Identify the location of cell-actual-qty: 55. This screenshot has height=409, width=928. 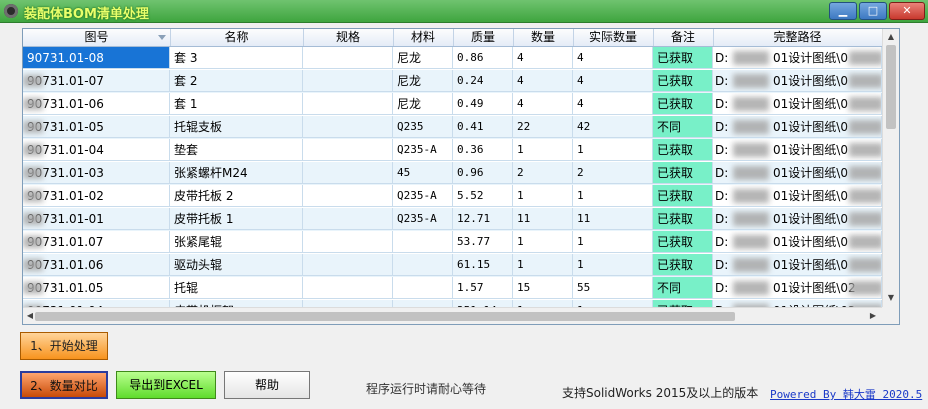
(613, 288).